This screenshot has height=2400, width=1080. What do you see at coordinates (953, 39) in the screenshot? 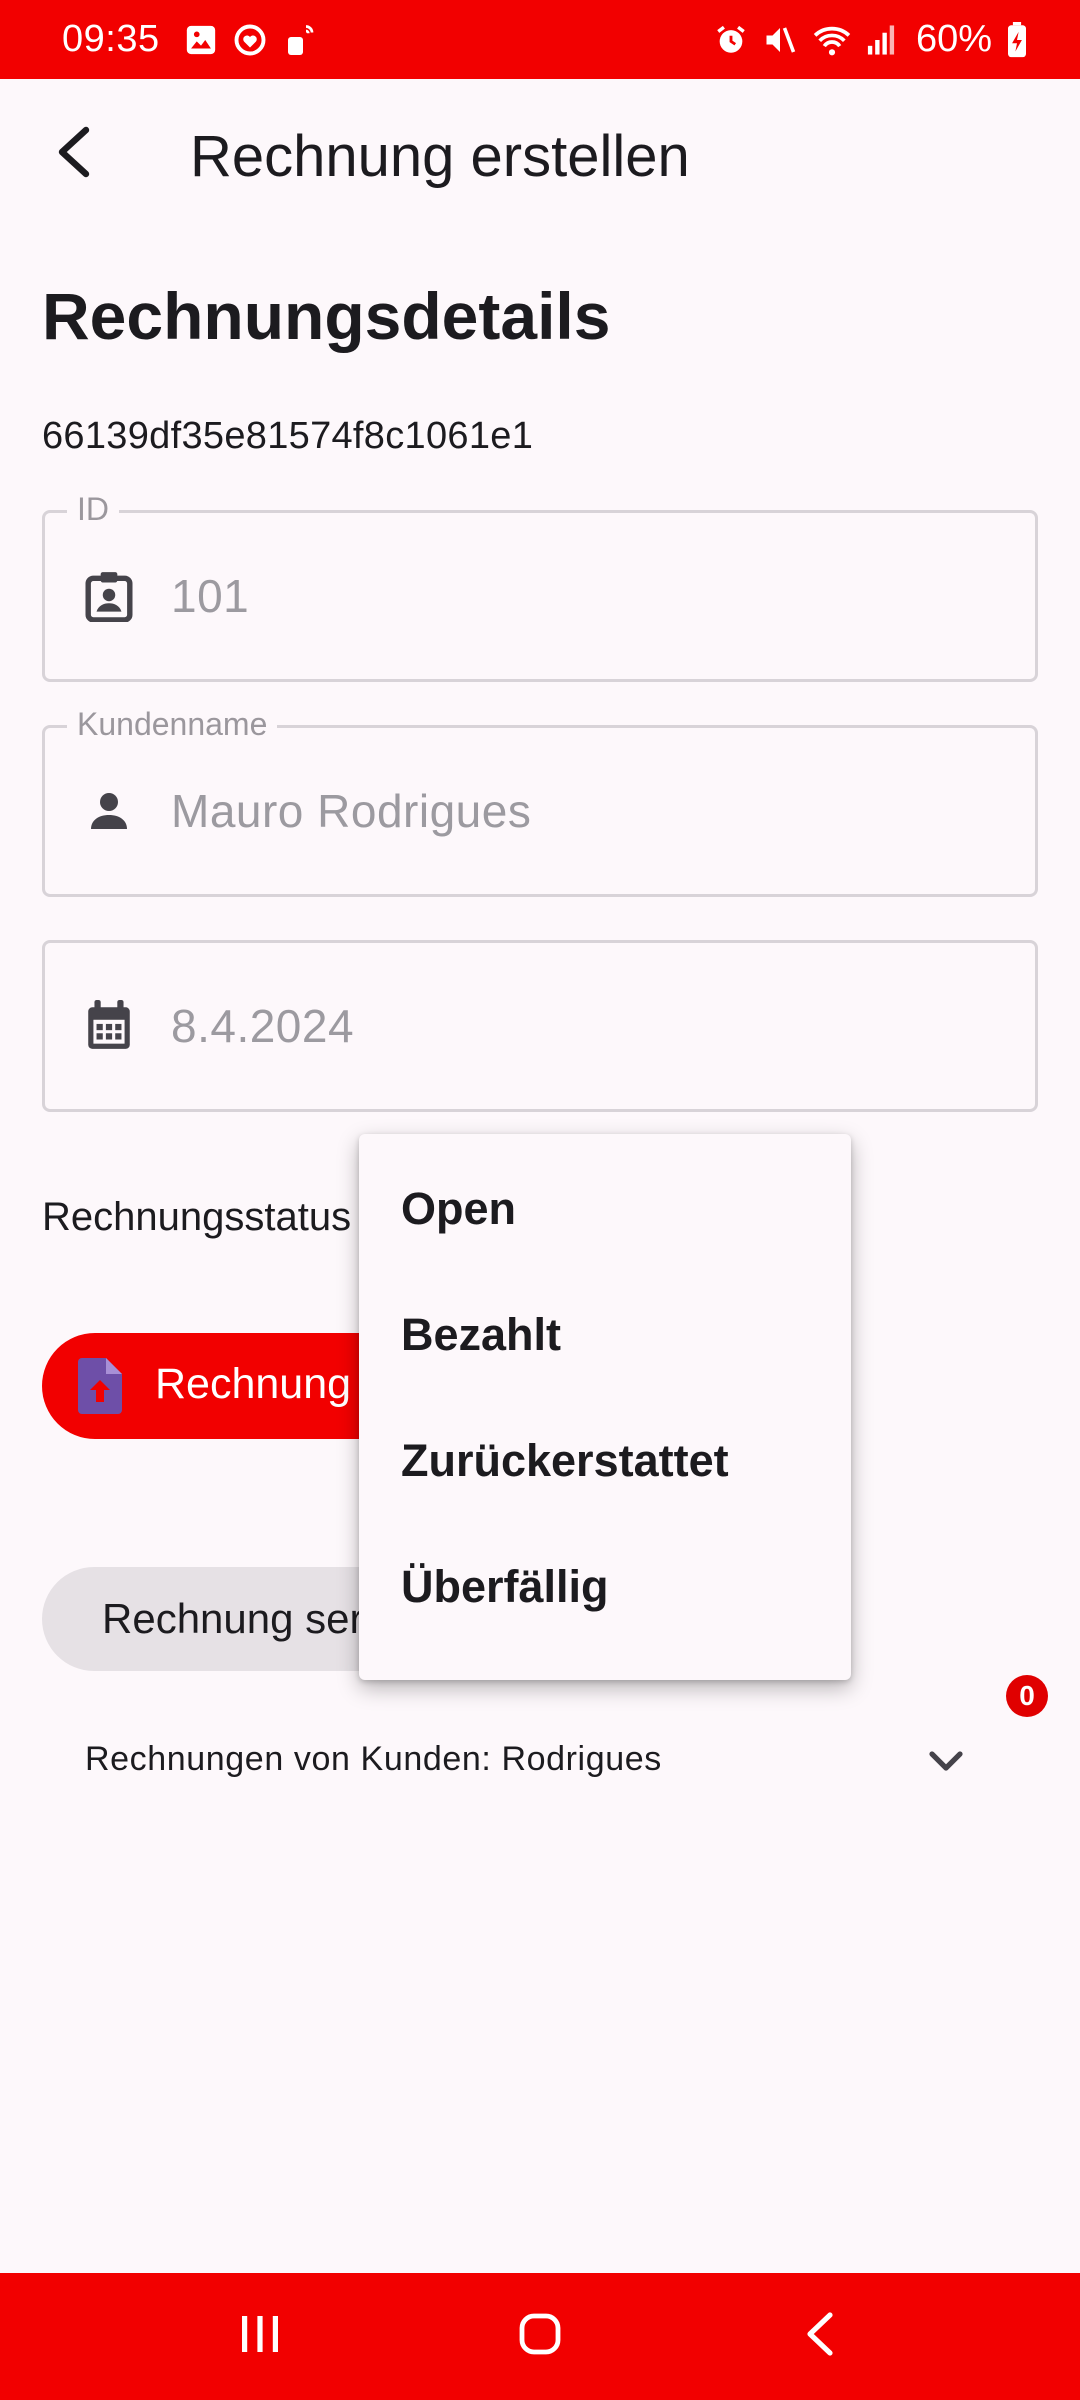
I see `battery-percentage: 60%` at bounding box center [953, 39].